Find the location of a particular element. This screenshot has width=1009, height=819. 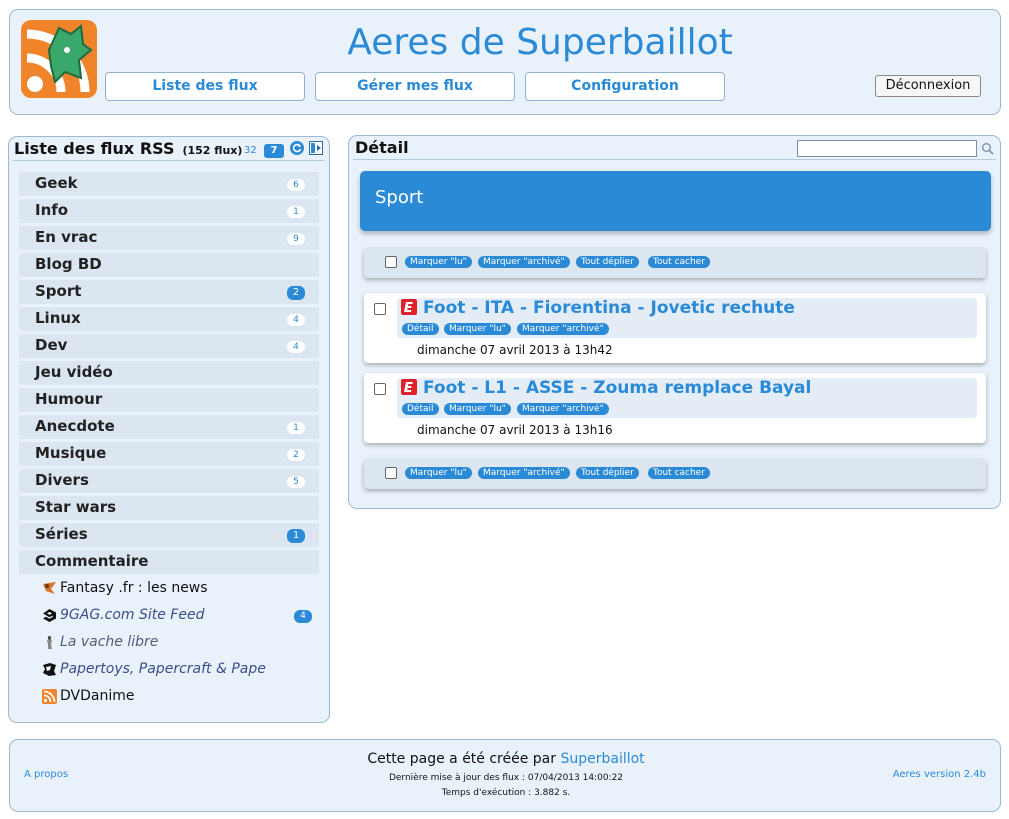

sidebar-title: Liste des flux RSS is located at coordinates (94, 148).